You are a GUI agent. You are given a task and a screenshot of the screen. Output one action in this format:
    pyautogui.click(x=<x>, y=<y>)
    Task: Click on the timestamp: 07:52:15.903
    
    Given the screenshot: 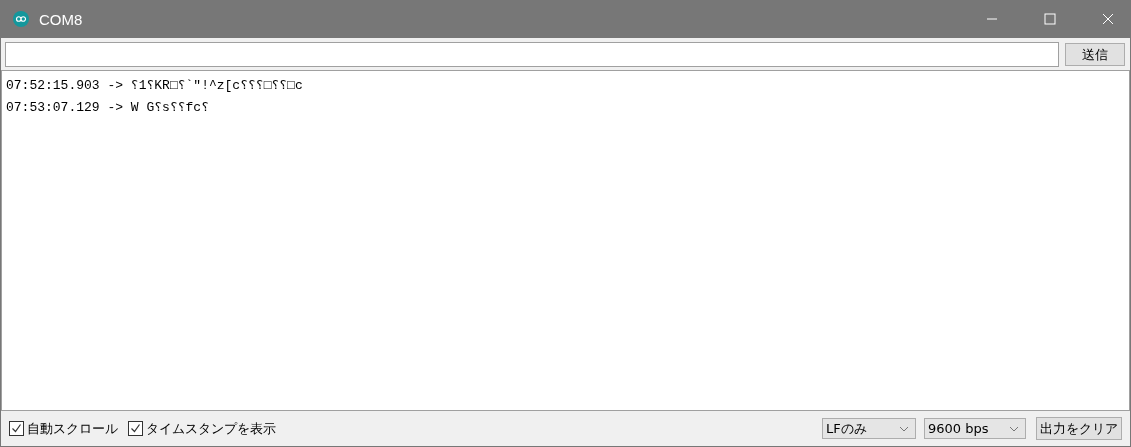 What is the action you would take?
    pyautogui.click(x=53, y=85)
    